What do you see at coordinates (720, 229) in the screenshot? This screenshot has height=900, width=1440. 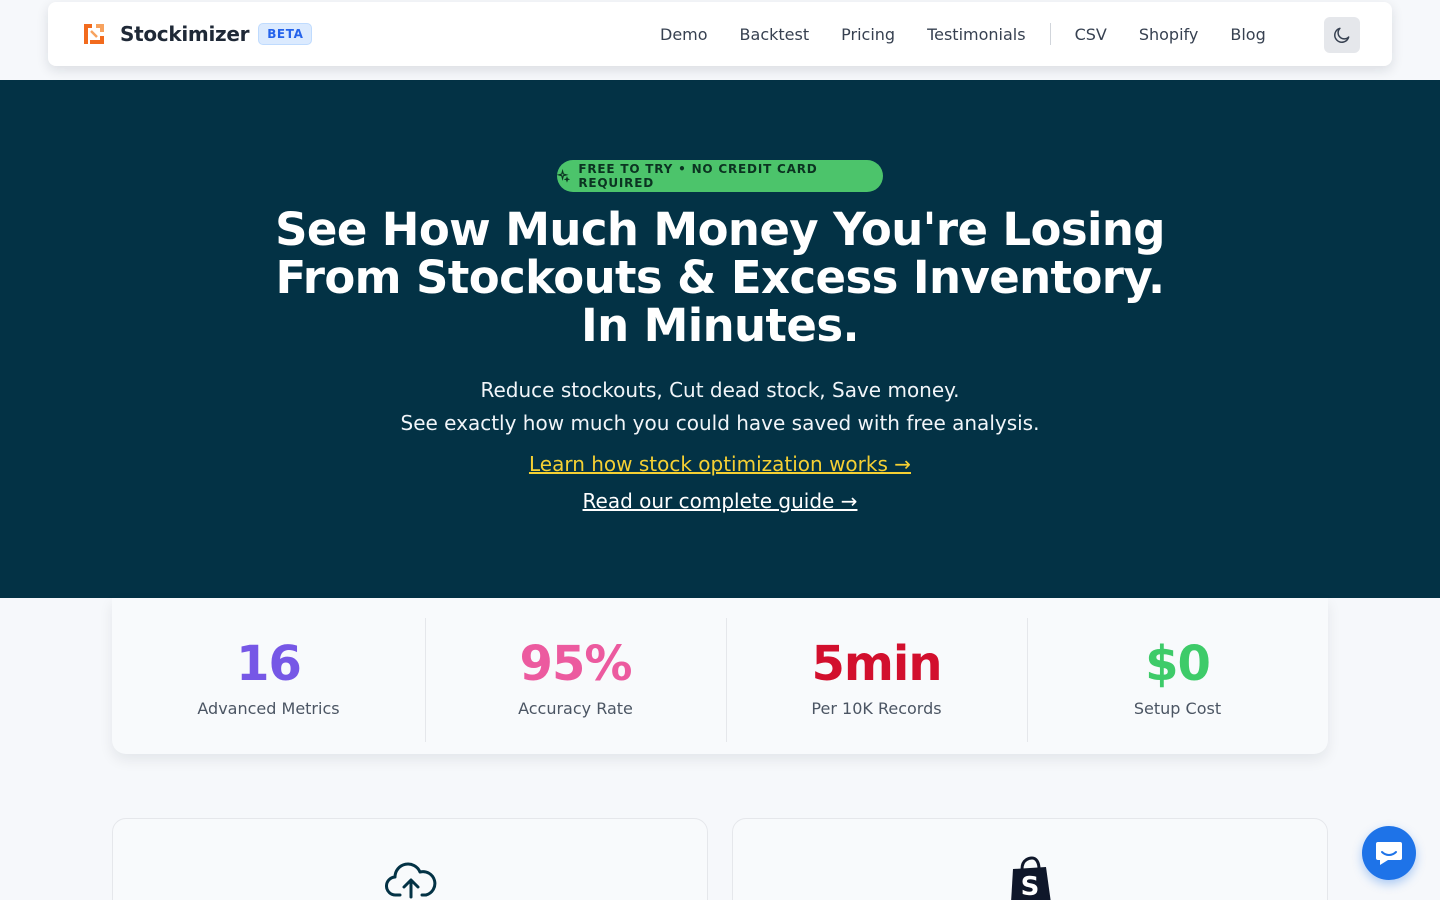 I see `hero-title-line: See How Much Money You're Losing` at bounding box center [720, 229].